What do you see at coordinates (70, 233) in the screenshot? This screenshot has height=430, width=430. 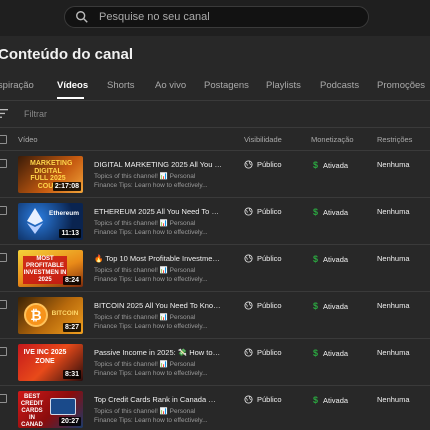 I see `video-duration: 11:13` at bounding box center [70, 233].